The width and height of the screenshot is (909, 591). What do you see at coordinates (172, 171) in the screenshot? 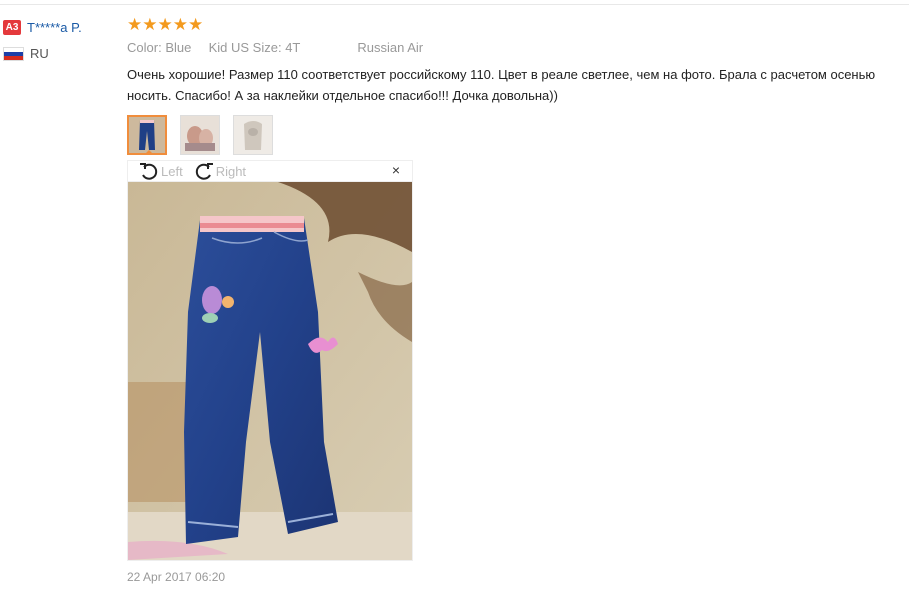
I see `rotate-left-label: Left` at bounding box center [172, 171].